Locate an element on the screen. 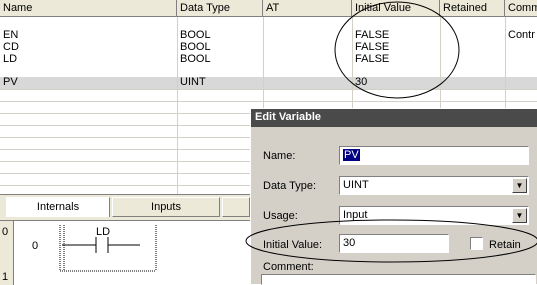 The image size is (537, 285). data-type-value: UINT is located at coordinates (356, 185).